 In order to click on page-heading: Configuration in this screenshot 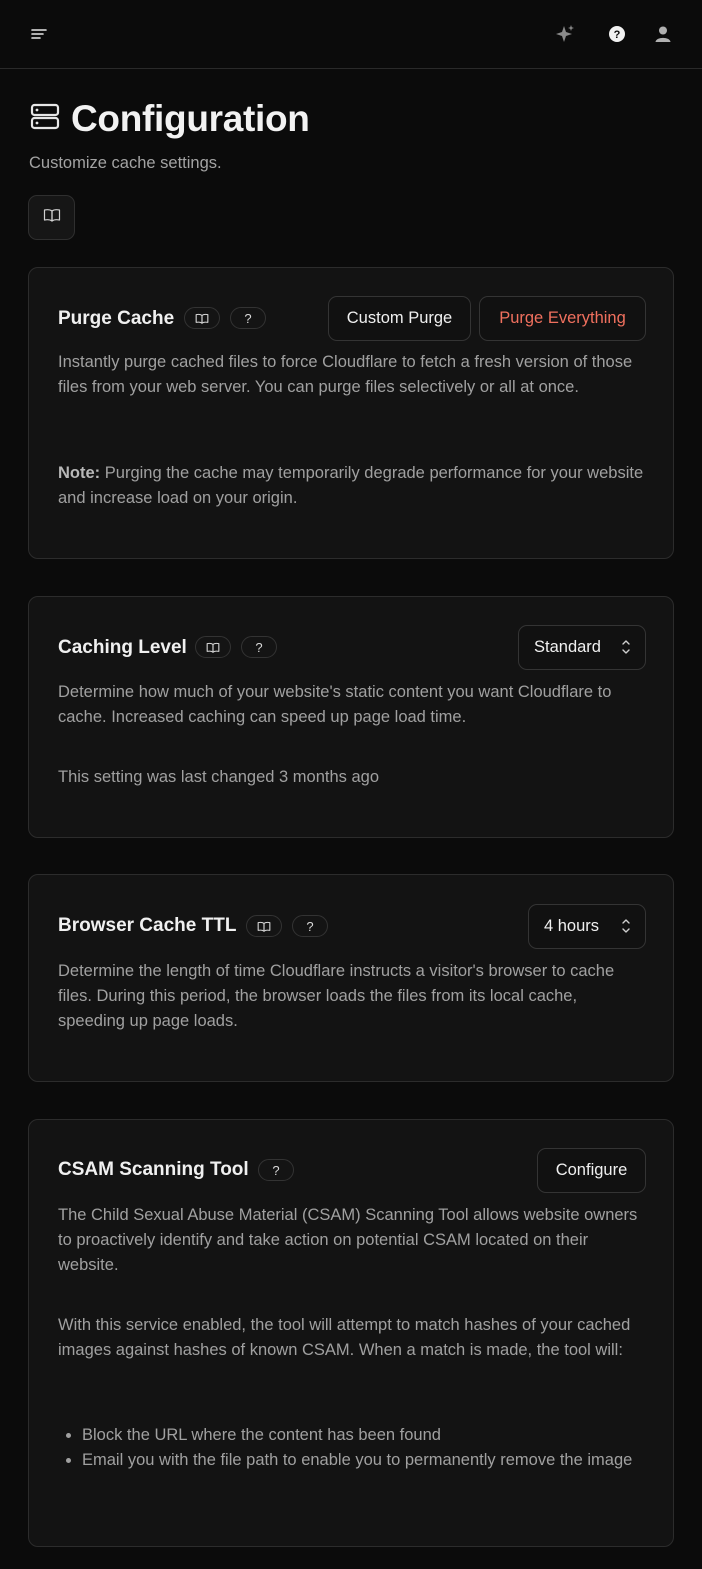, I will do `click(169, 119)`.